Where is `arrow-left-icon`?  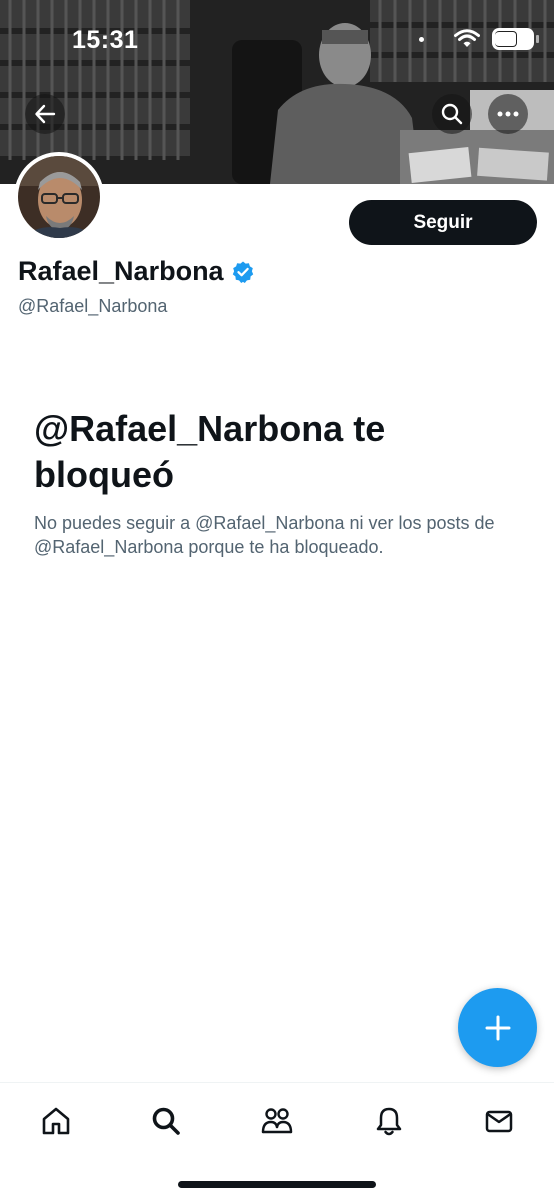
arrow-left-icon is located at coordinates (45, 114).